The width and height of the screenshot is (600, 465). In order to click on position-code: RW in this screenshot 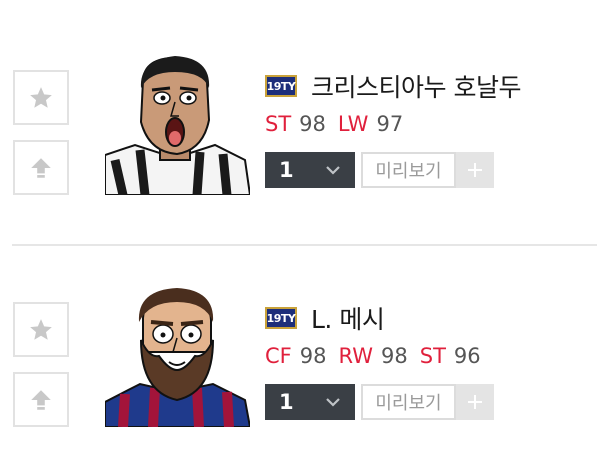, I will do `click(355, 356)`.